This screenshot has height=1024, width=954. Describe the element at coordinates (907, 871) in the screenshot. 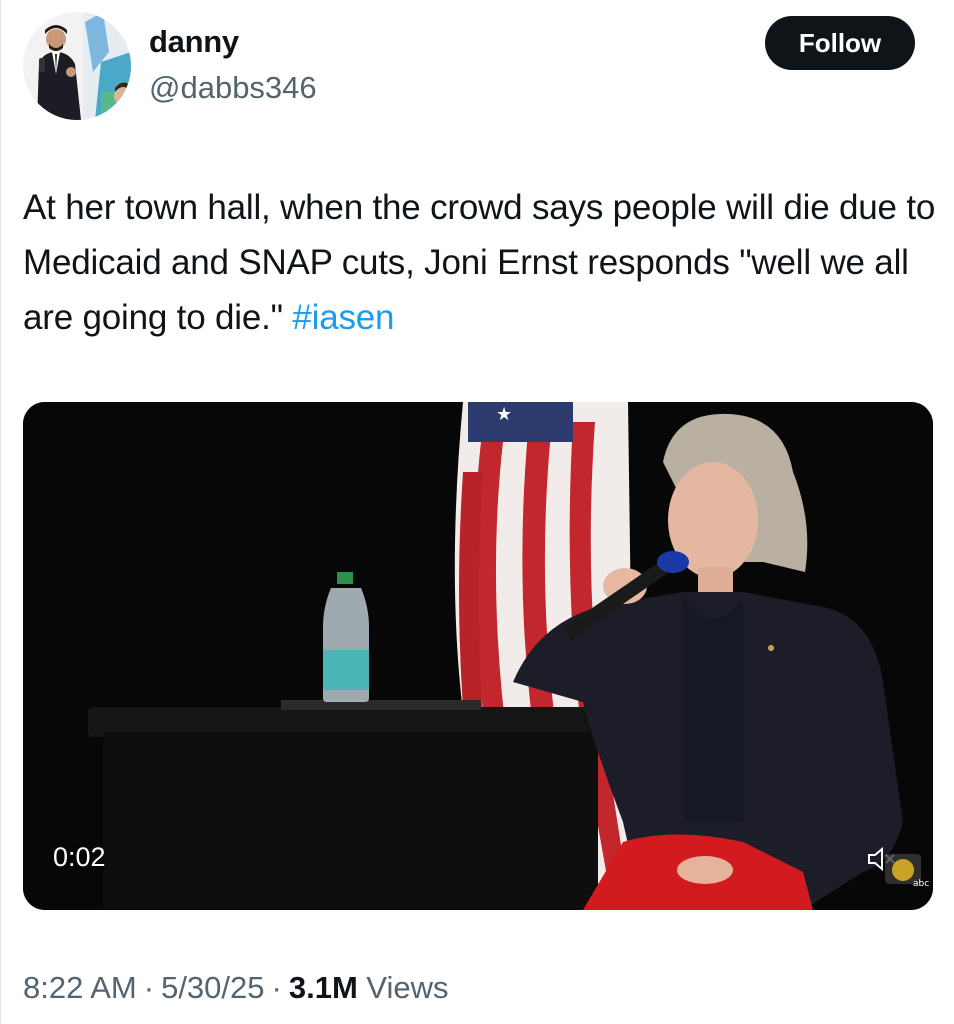

I see `abc-station-logo: abc` at that location.